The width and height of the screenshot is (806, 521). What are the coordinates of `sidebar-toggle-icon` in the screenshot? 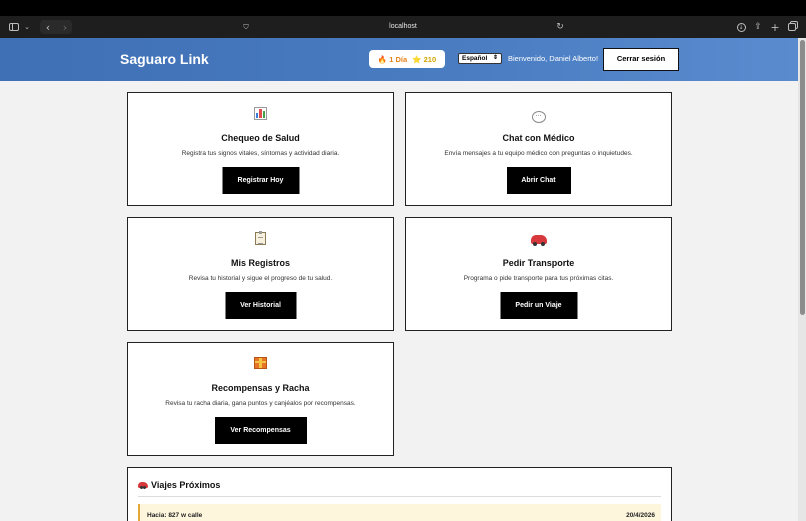 It's located at (14, 27).